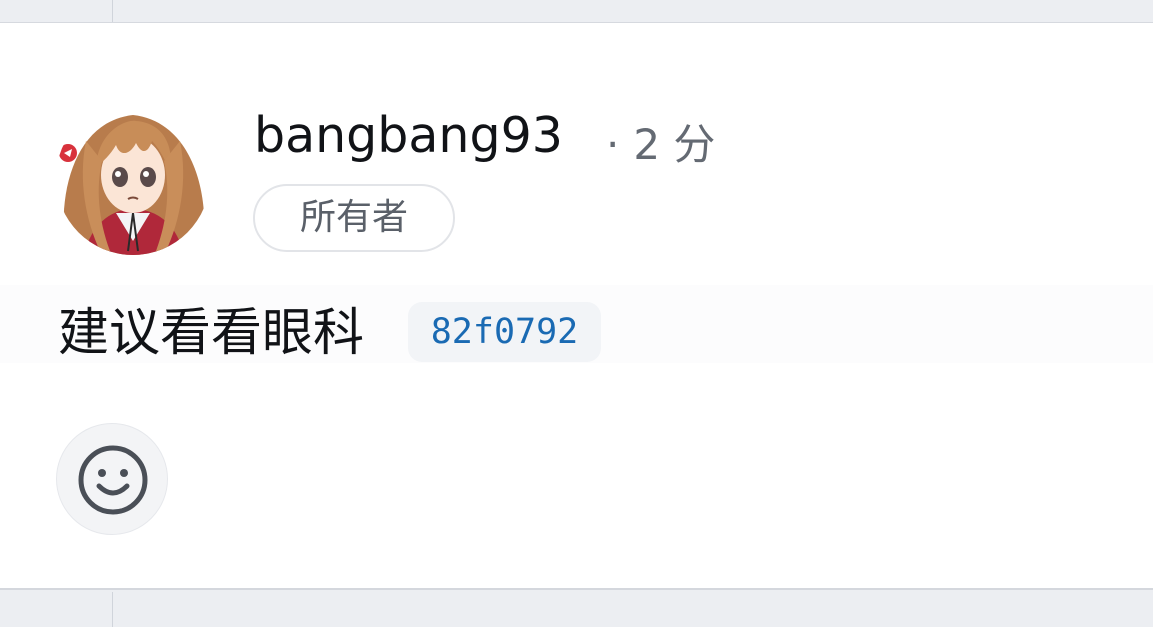 This screenshot has height=627, width=1153. I want to click on comment-time: 2 分, so click(674, 144).